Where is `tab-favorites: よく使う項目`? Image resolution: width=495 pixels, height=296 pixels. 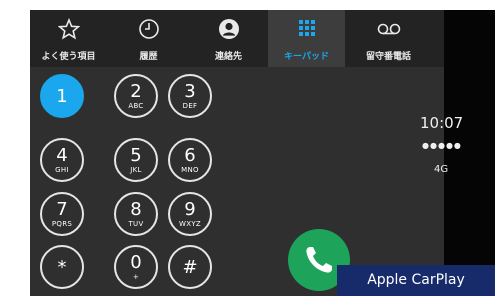 tab-favorites: よく使う項目 is located at coordinates (68, 38).